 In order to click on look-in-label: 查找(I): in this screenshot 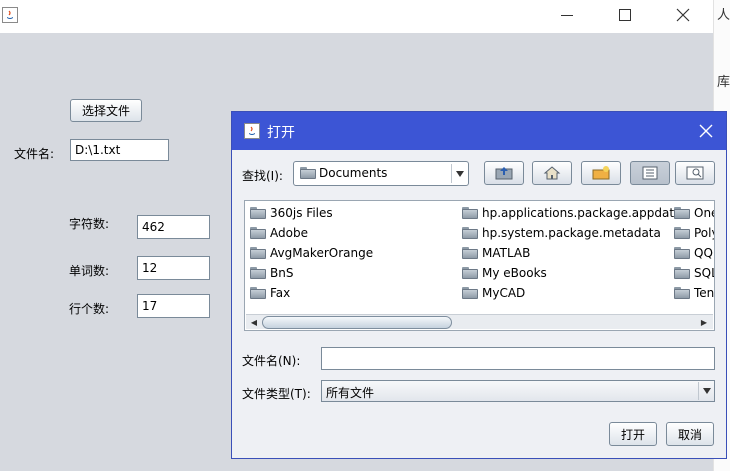, I will do `click(262, 176)`.